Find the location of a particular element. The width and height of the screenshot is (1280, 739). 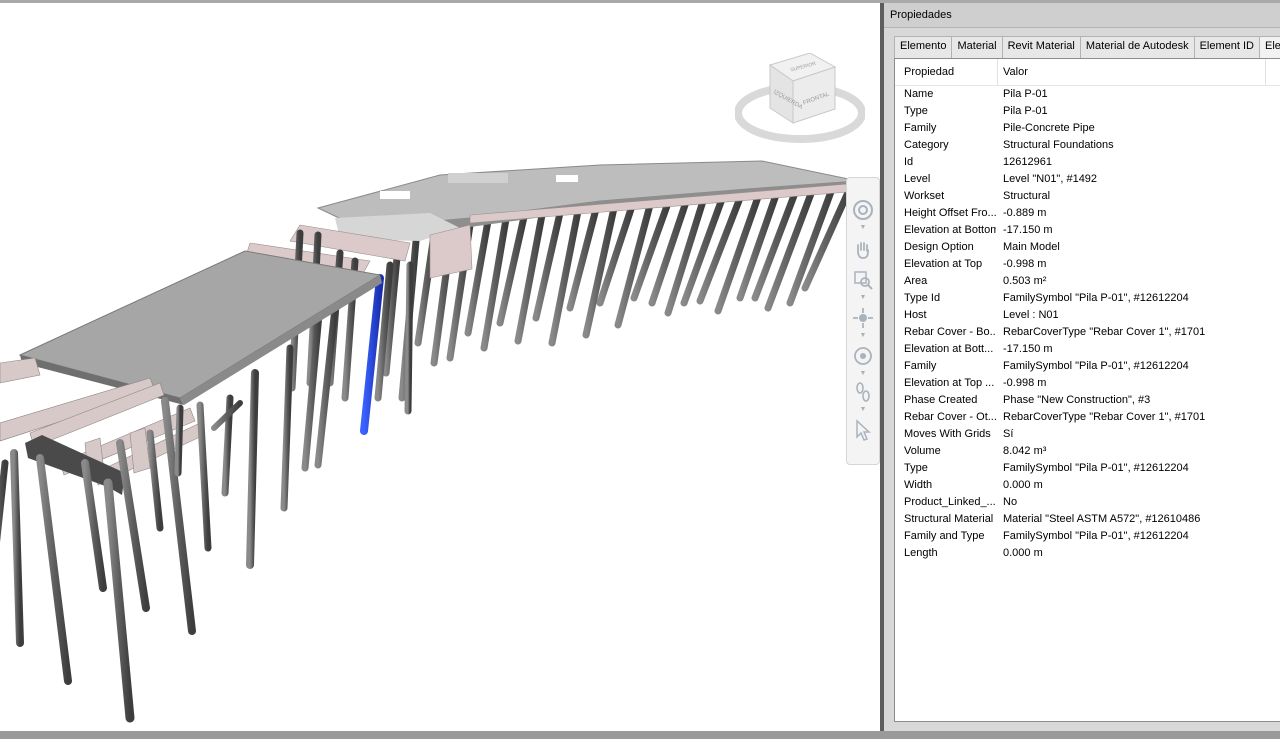

tab-element-cut: Elem is located at coordinates (1269, 47).